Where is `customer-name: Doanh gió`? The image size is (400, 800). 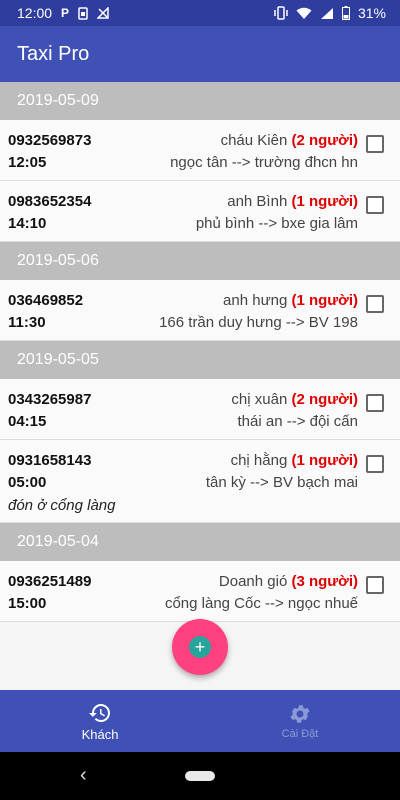
customer-name: Doanh gió is located at coordinates (253, 581).